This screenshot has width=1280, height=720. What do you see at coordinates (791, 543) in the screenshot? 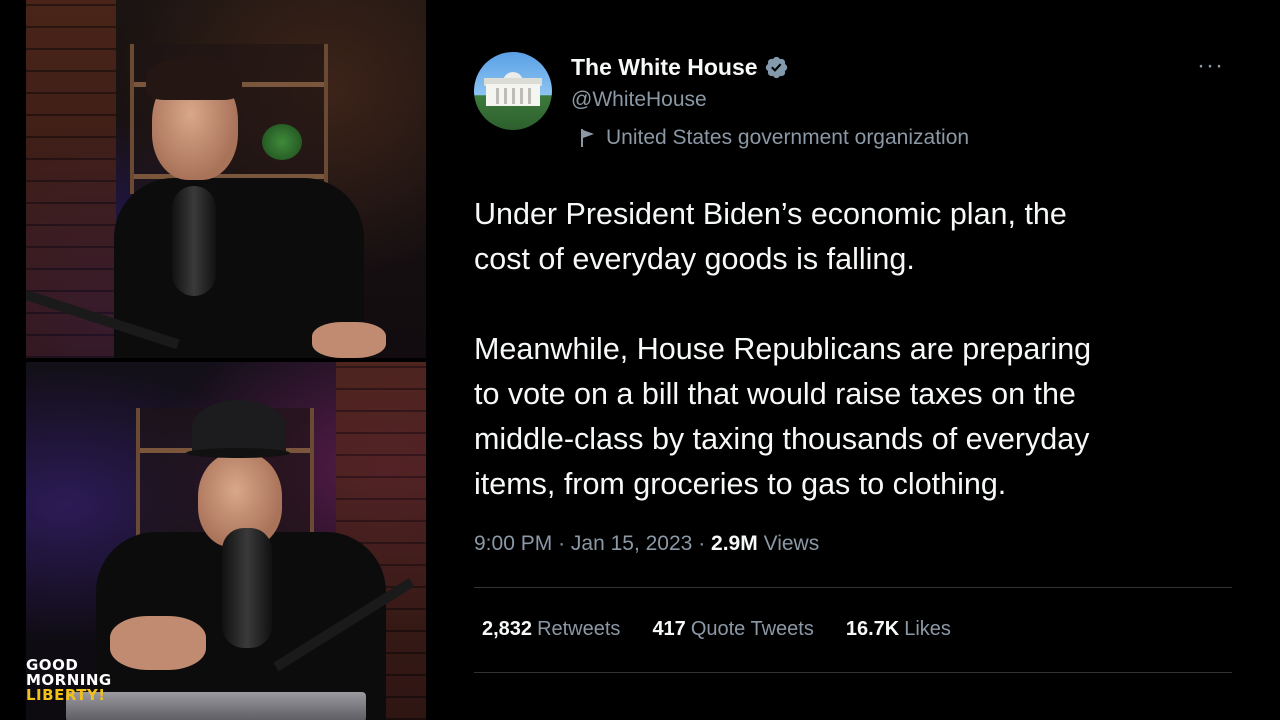
I see `views-label: Views` at bounding box center [791, 543].